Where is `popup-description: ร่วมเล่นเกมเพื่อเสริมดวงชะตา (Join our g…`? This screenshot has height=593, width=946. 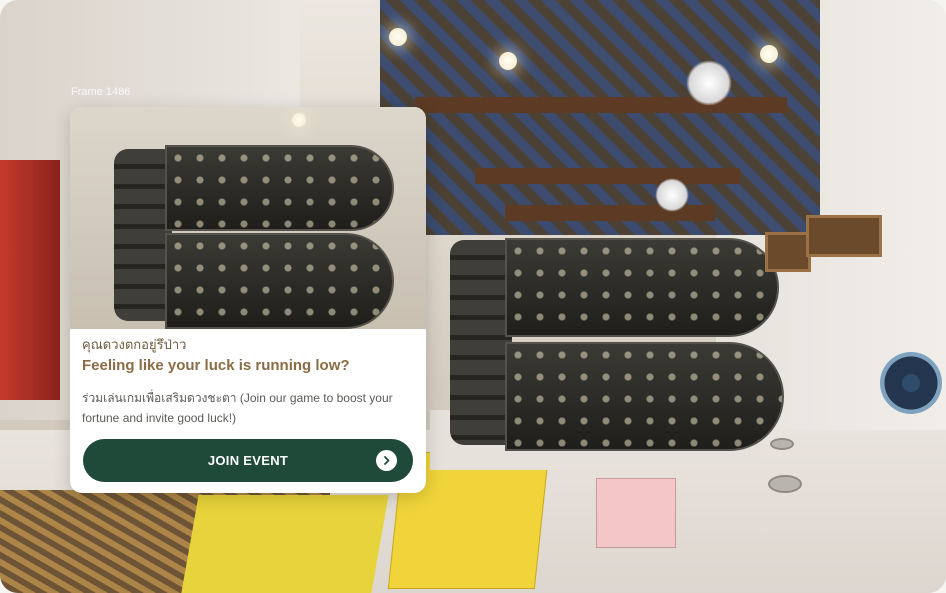
popup-description: ร่วมเล่นเกมเพื่อเสริมดวงชะตา (Join our g… is located at coordinates (237, 408).